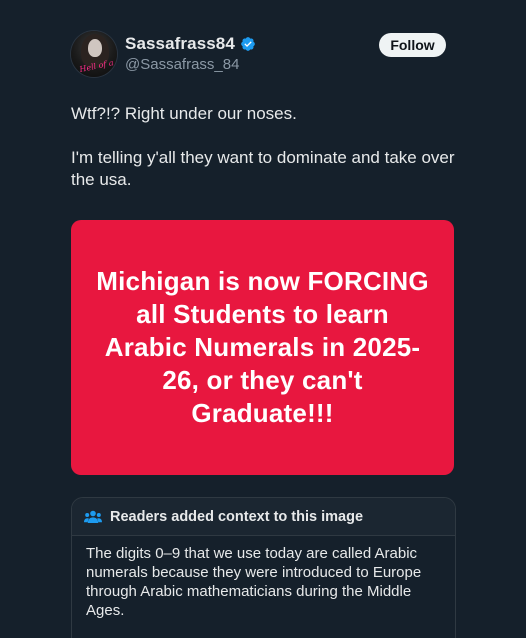 The image size is (526, 638). Describe the element at coordinates (248, 44) in the screenshot. I see `verified-badge-icon` at that location.